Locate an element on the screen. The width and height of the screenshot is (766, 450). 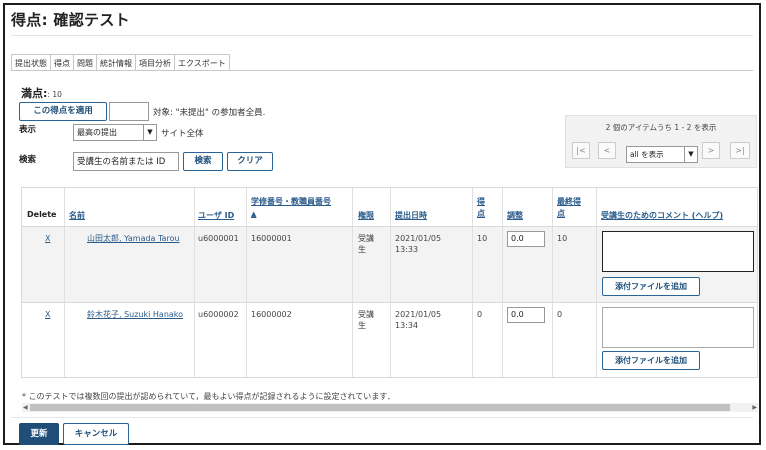
apply-score-target: 対象: "未提出" の参加者全員. is located at coordinates (209, 113).